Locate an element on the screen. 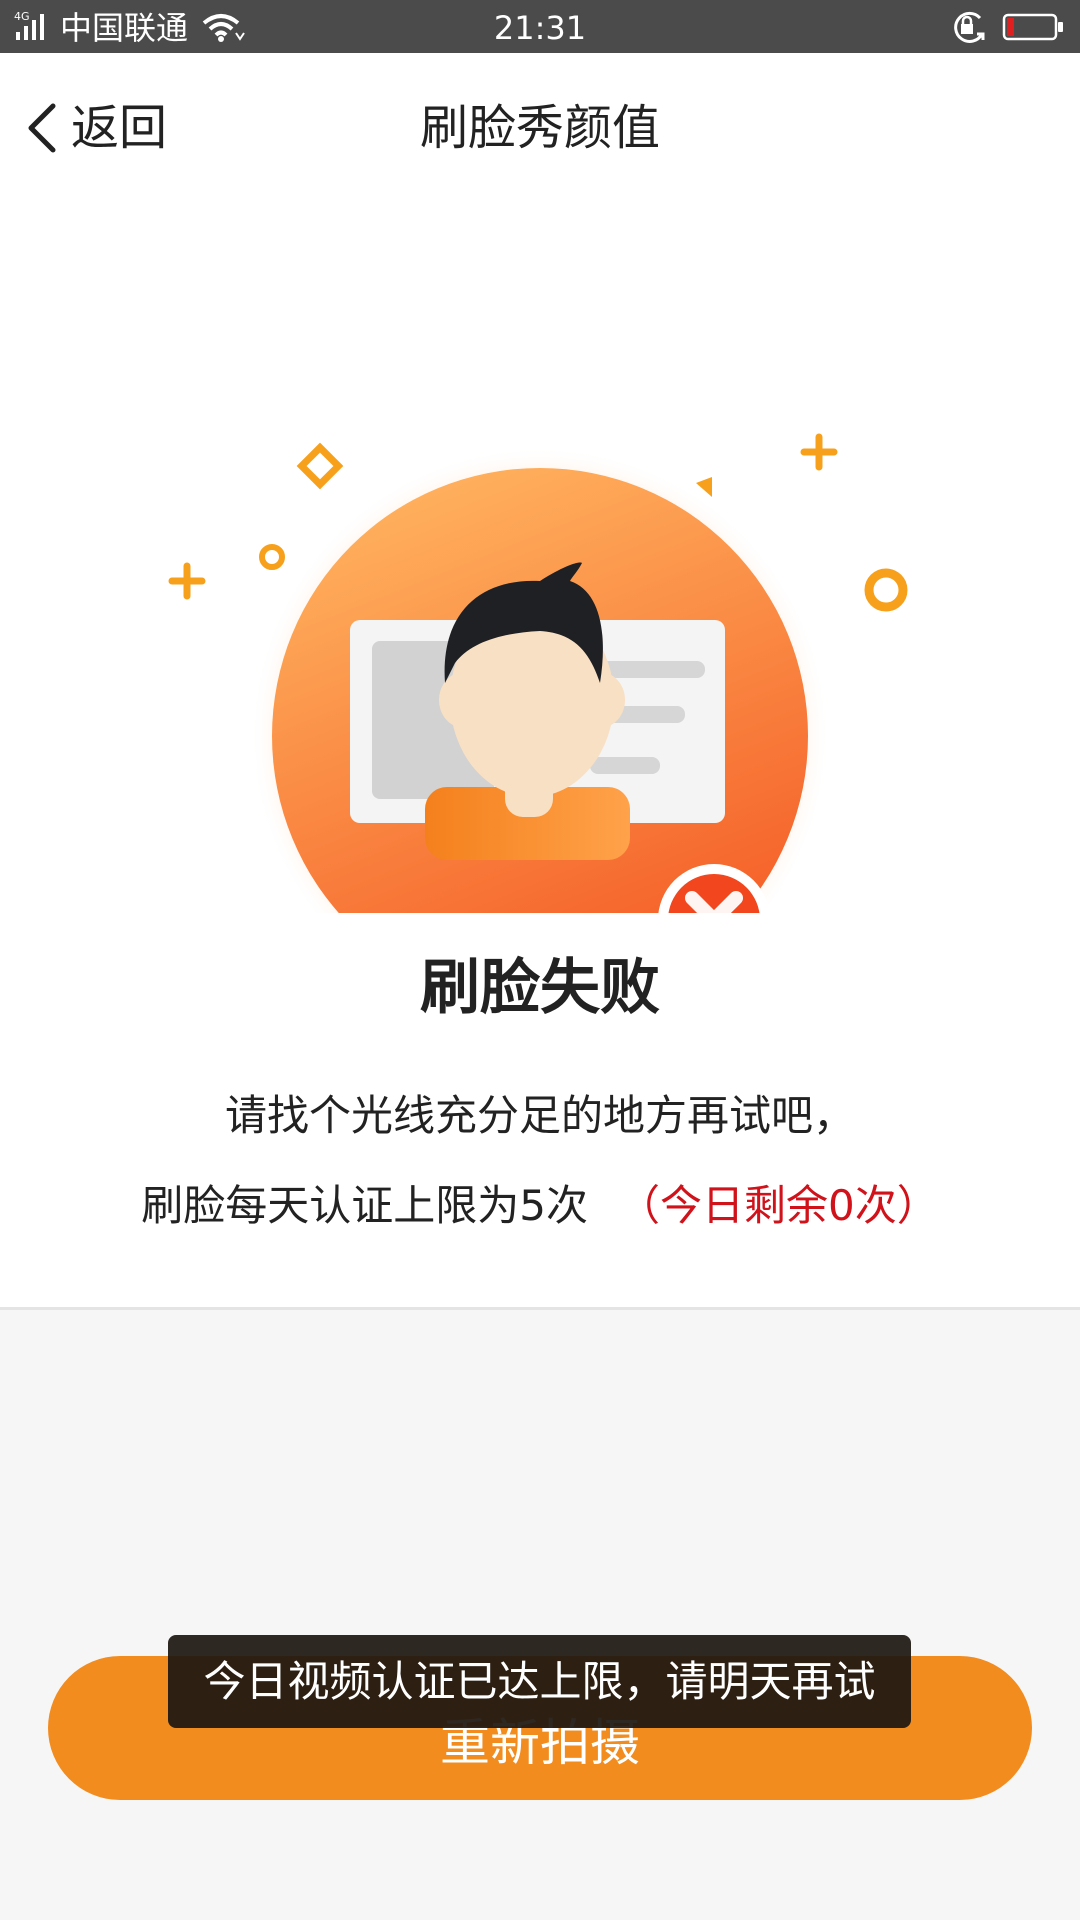 This screenshot has height=1920, width=1080. clock: 21:31 is located at coordinates (540, 28).